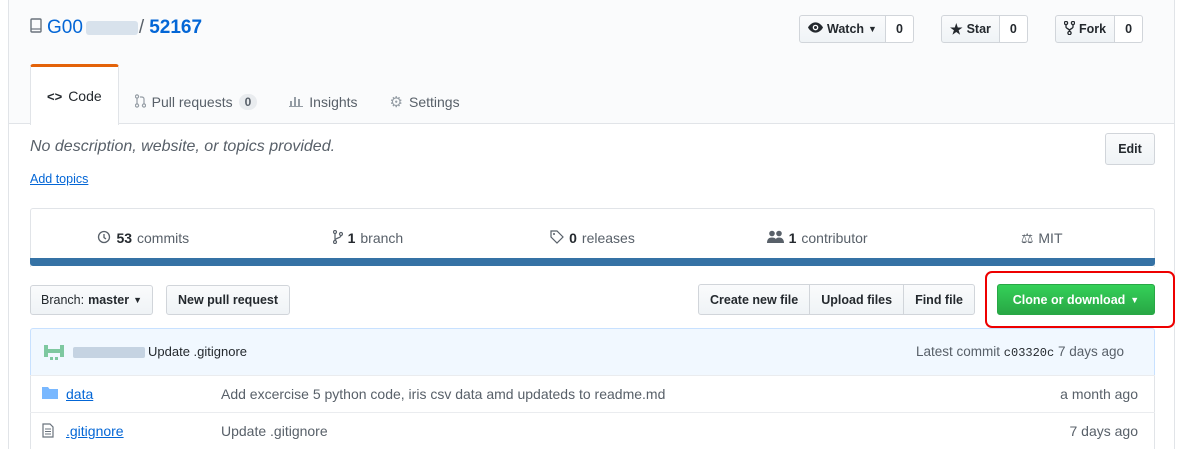 Image resolution: width=1201 pixels, height=451 pixels. Describe the element at coordinates (956, 28) in the screenshot. I see `star-icon: ★` at that location.